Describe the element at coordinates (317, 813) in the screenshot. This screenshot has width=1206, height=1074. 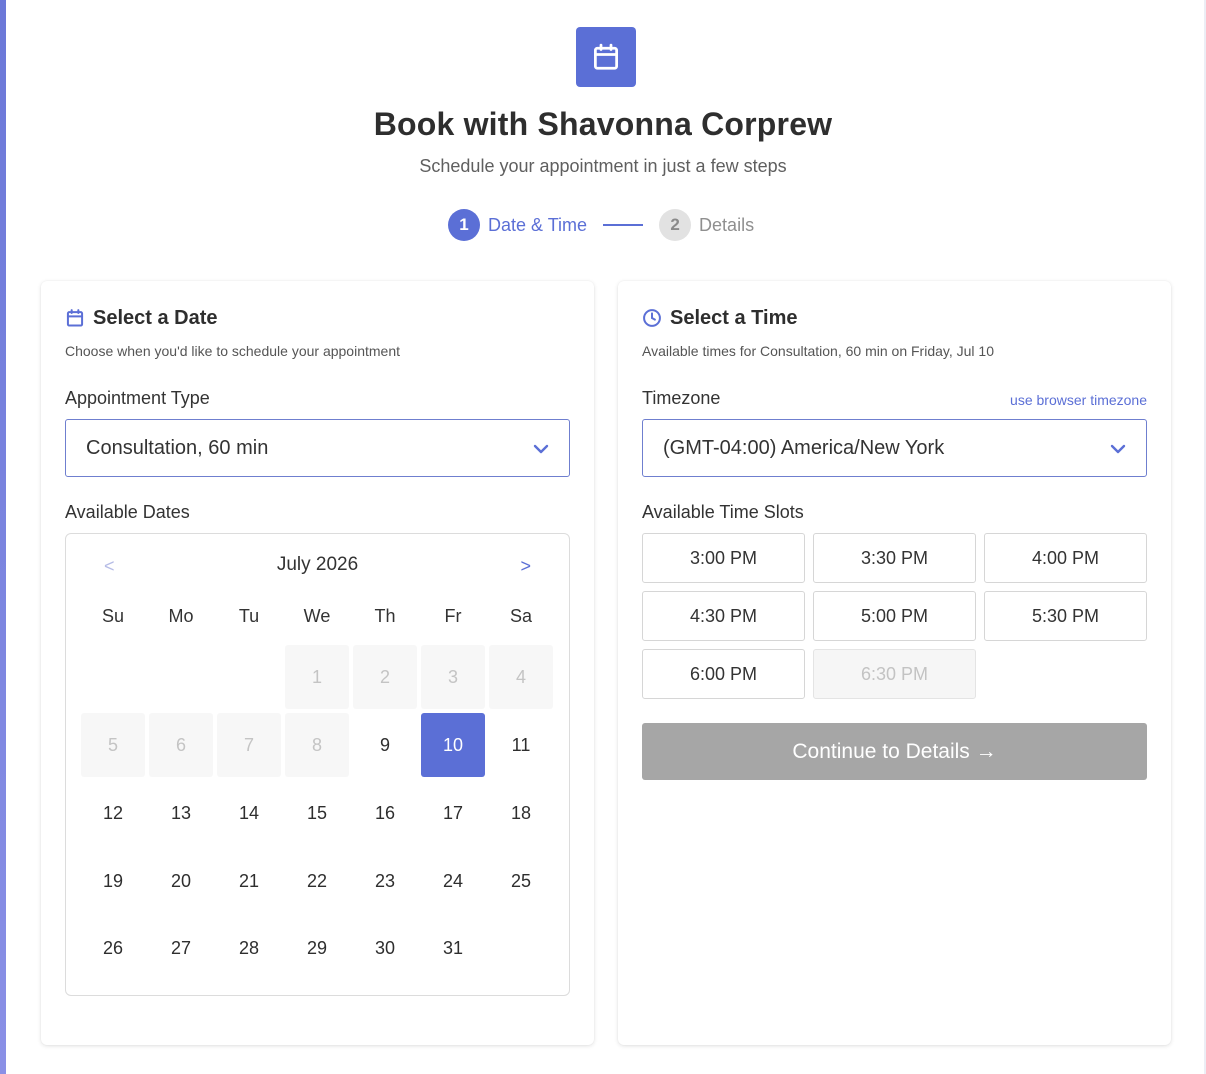
I see `calendar-day: 15` at that location.